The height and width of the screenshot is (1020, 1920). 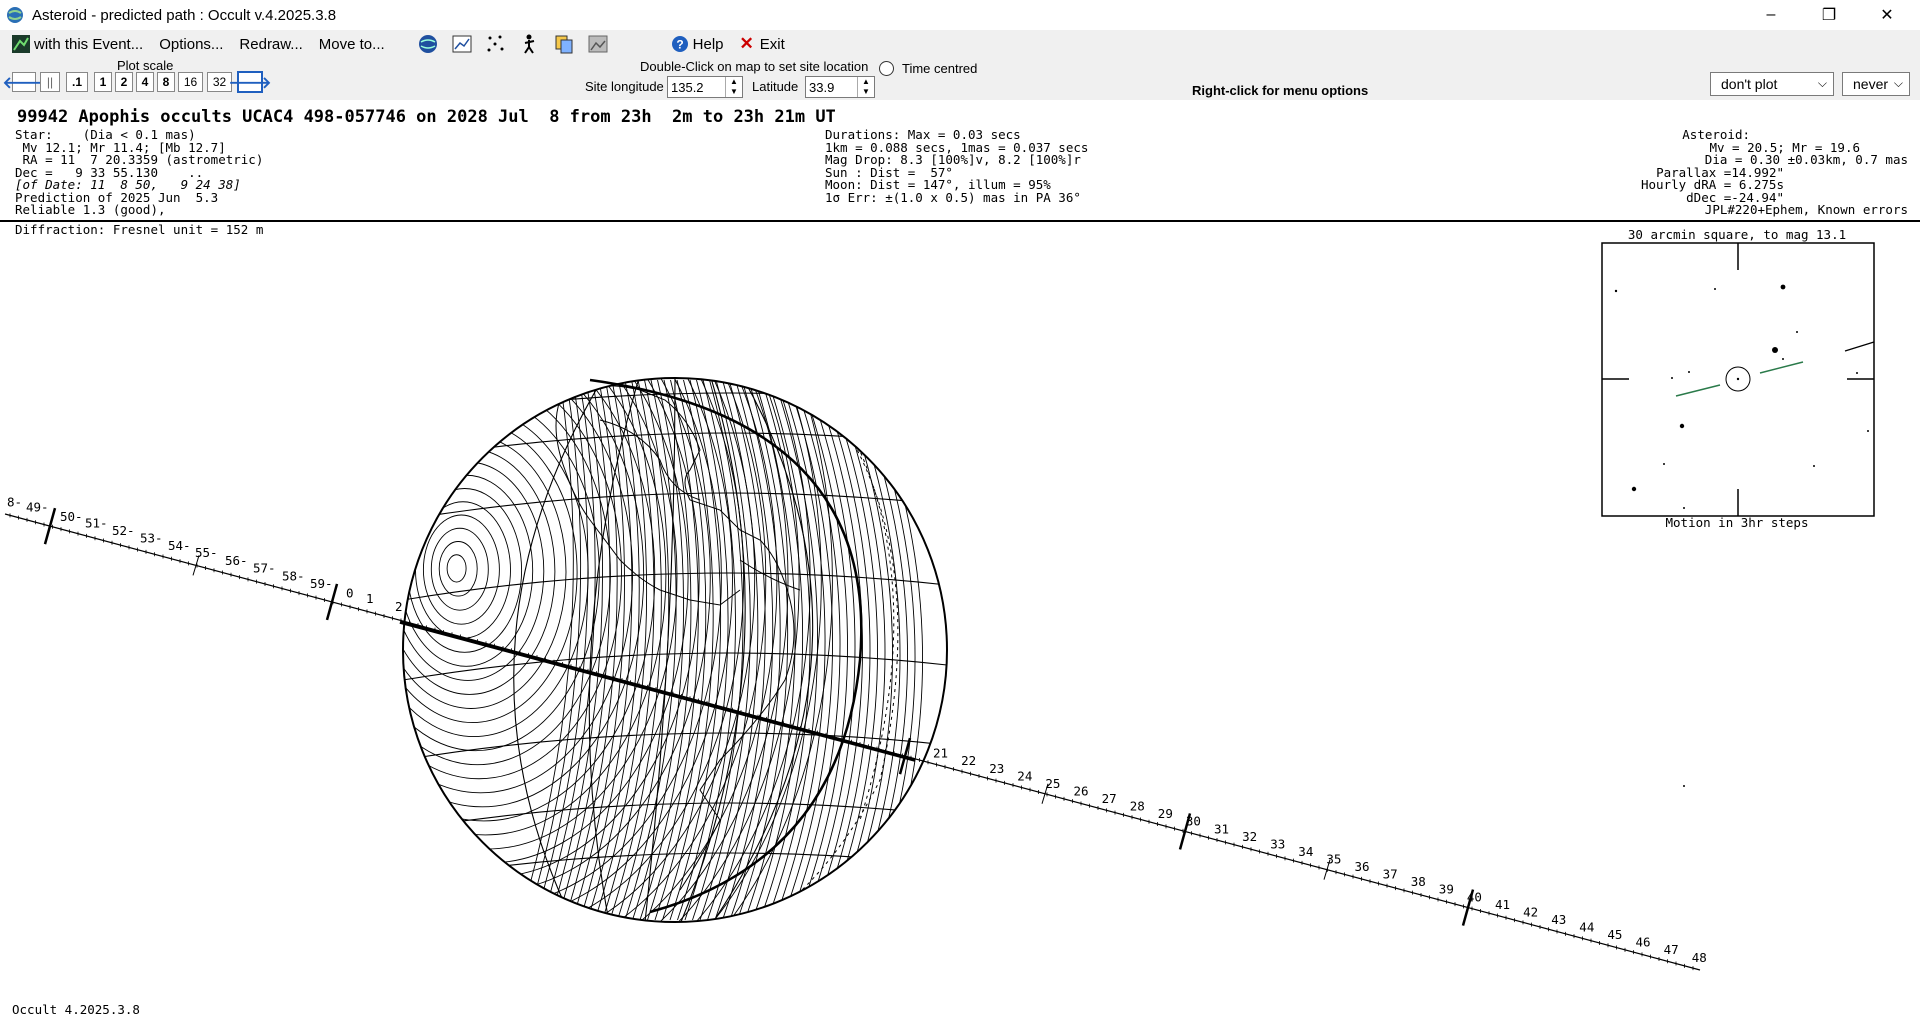 What do you see at coordinates (90, 209) in the screenshot?
I see `star-line-6: Reliable 1.3 (good),` at bounding box center [90, 209].